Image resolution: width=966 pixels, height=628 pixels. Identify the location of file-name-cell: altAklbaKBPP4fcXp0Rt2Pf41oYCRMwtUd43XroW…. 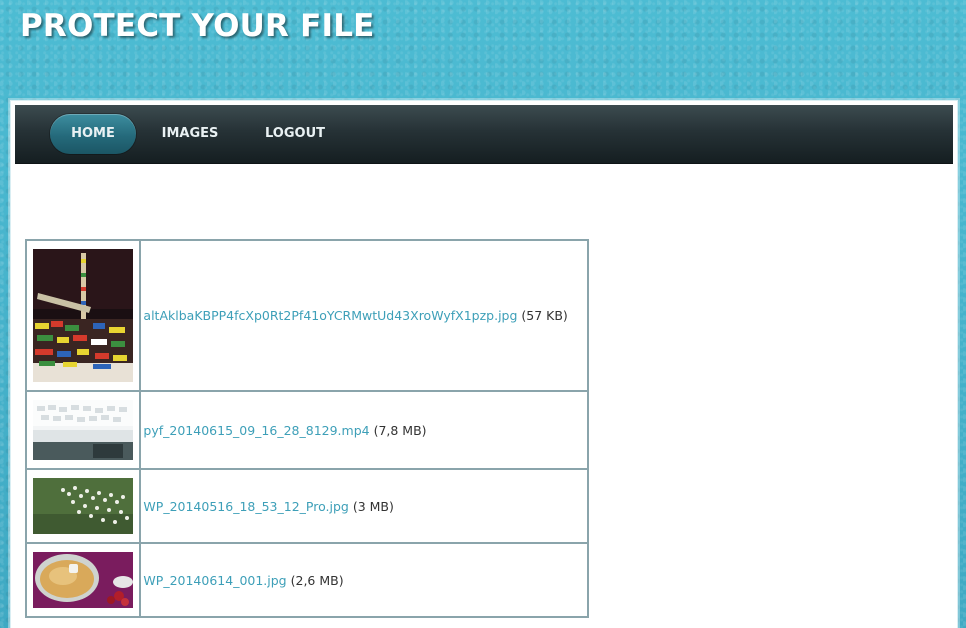
(364, 315).